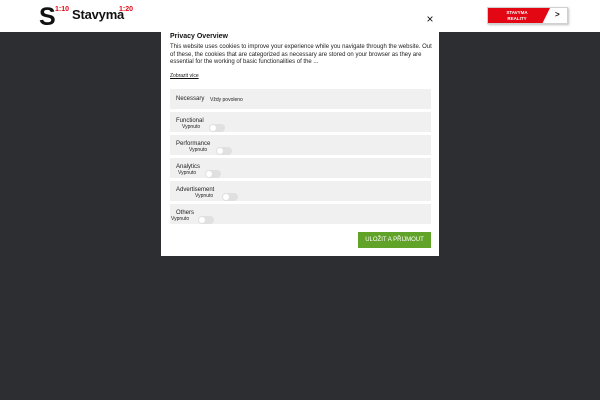 The height and width of the screenshot is (400, 600). I want to click on reality-label-line2: REALITY, so click(517, 18).